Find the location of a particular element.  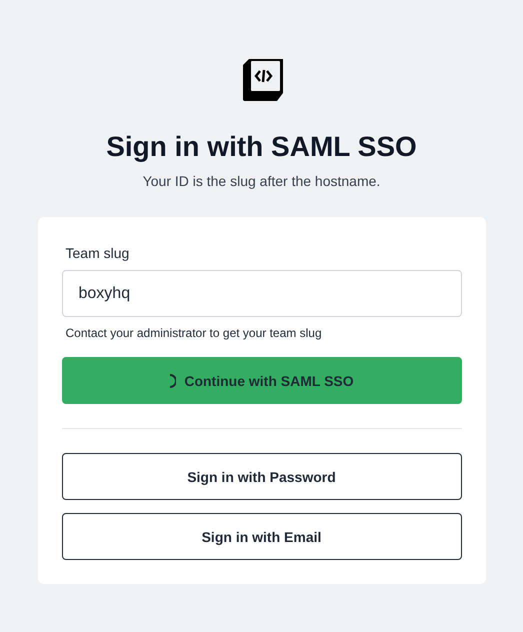

sign-in-option-button: Sign in with Email is located at coordinates (262, 536).